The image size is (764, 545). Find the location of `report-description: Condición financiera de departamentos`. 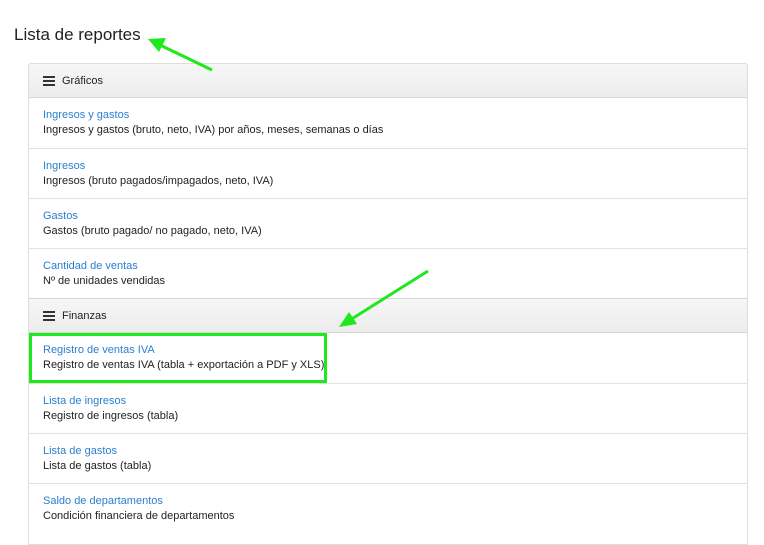

report-description: Condición financiera de departamentos is located at coordinates (139, 516).